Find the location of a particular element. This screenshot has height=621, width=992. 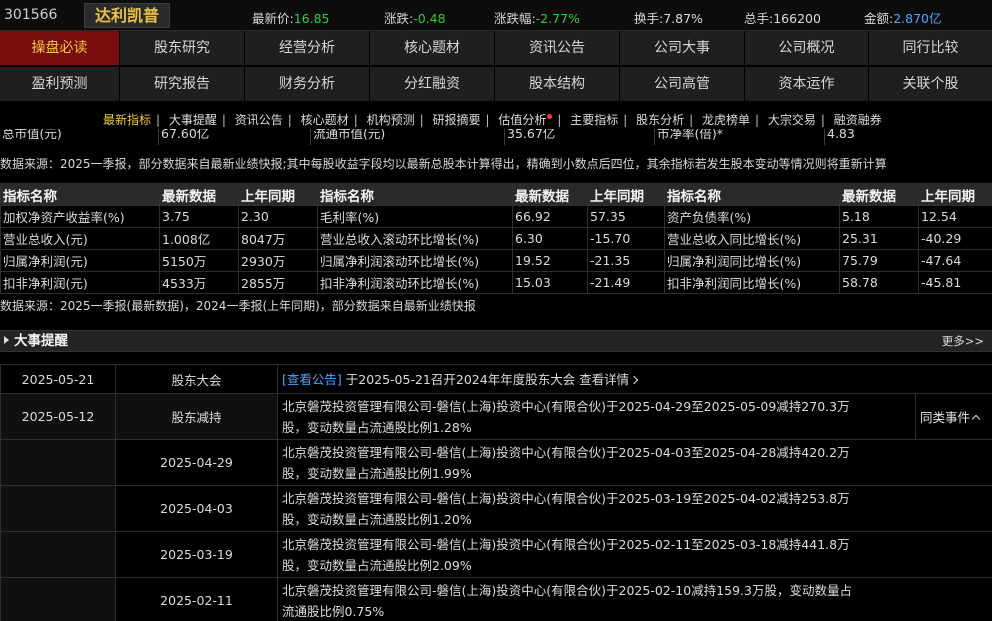

stock-code: 301566 is located at coordinates (31, 15).